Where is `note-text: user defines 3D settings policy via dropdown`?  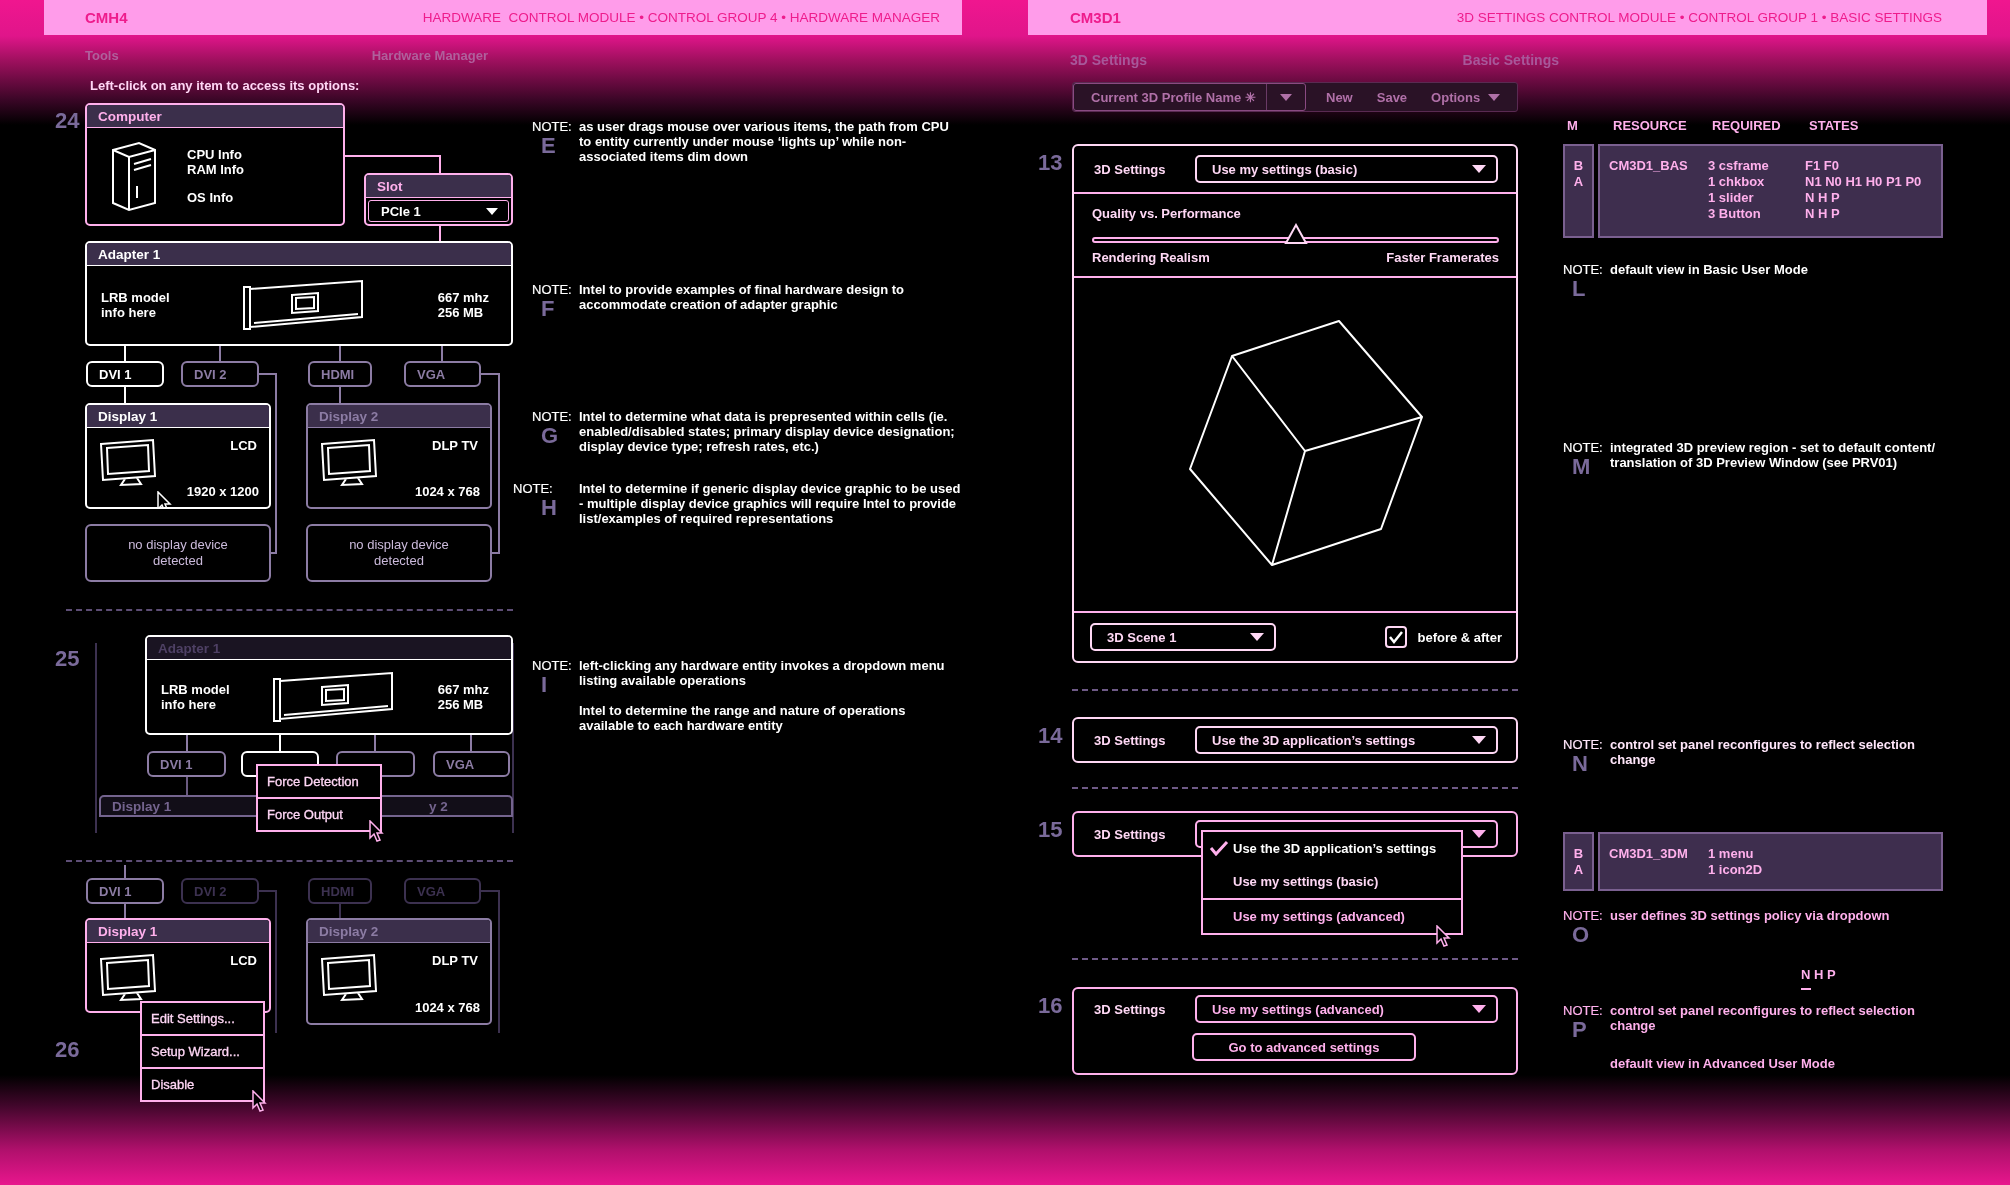
note-text: user defines 3D settings policy via dropdown is located at coordinates (1750, 915).